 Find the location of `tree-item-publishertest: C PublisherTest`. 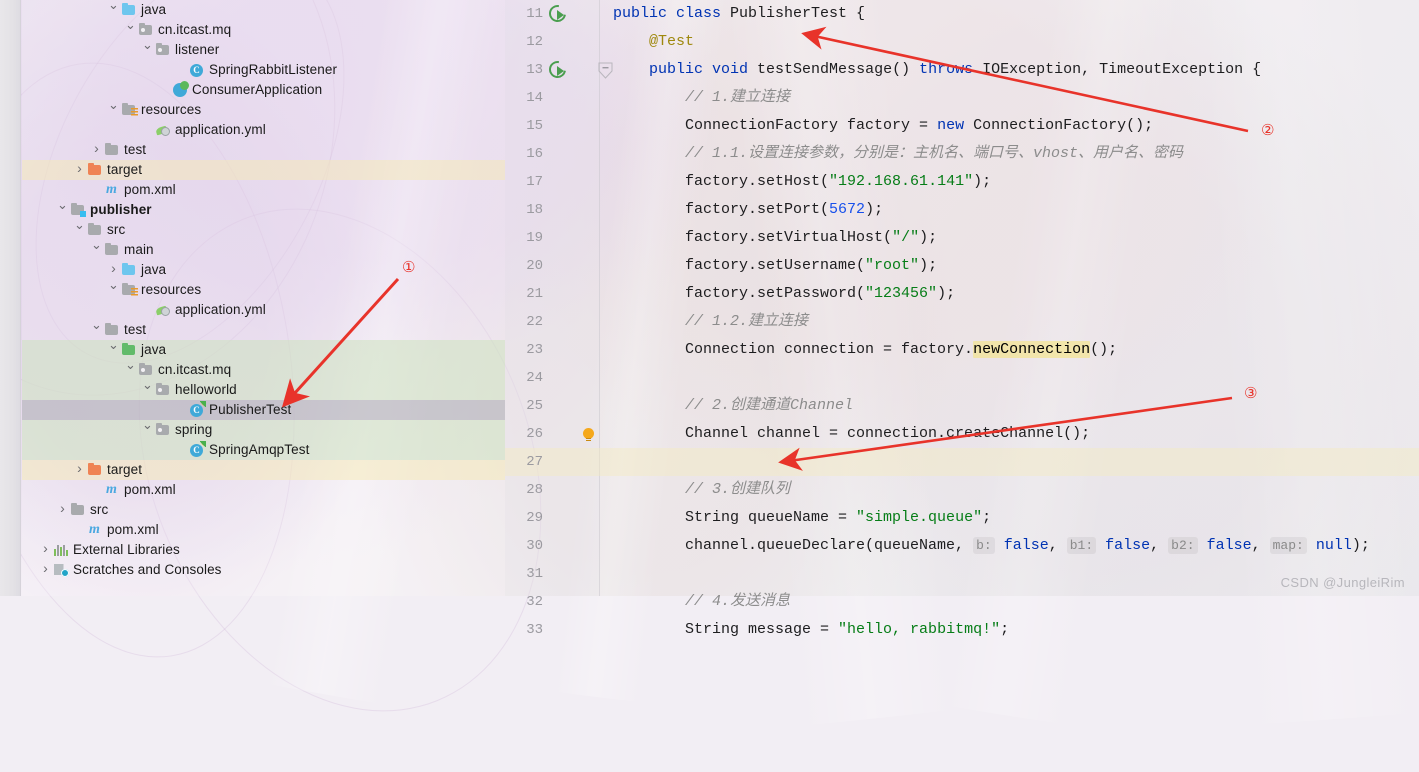

tree-item-publishertest: C PublisherTest is located at coordinates (263, 410).